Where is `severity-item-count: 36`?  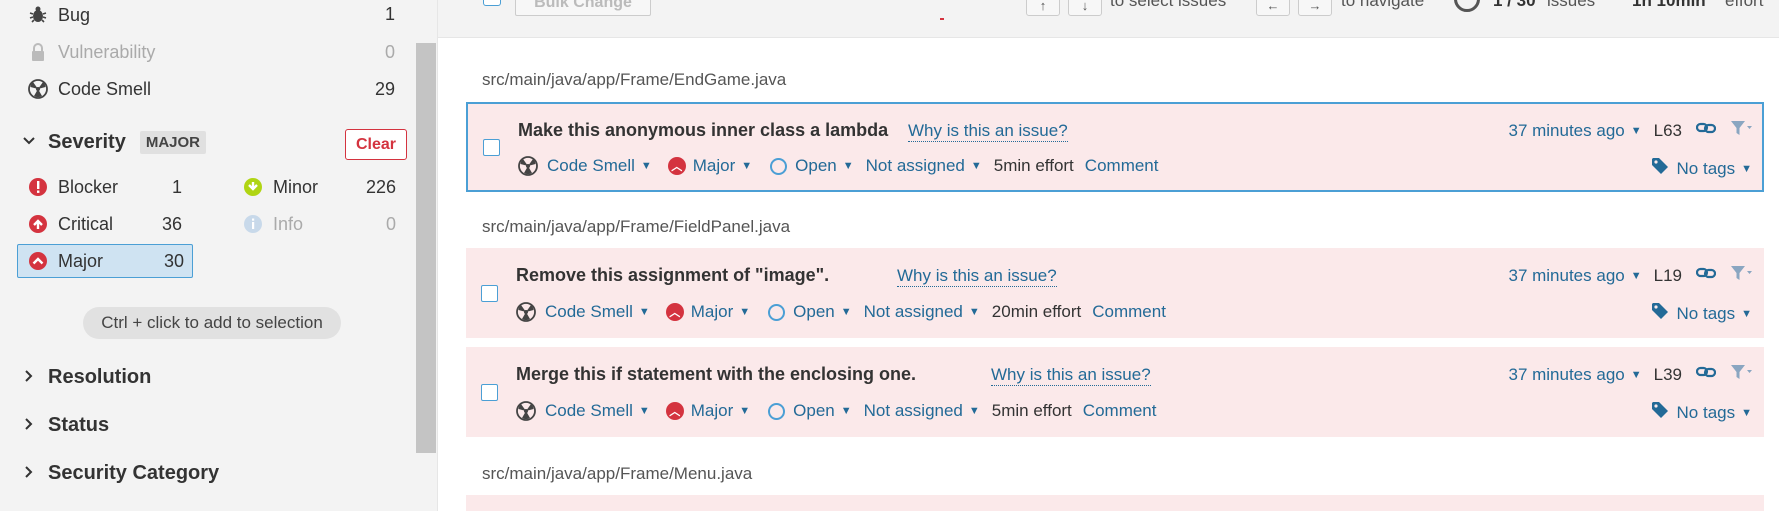 severity-item-count: 36 is located at coordinates (171, 223).